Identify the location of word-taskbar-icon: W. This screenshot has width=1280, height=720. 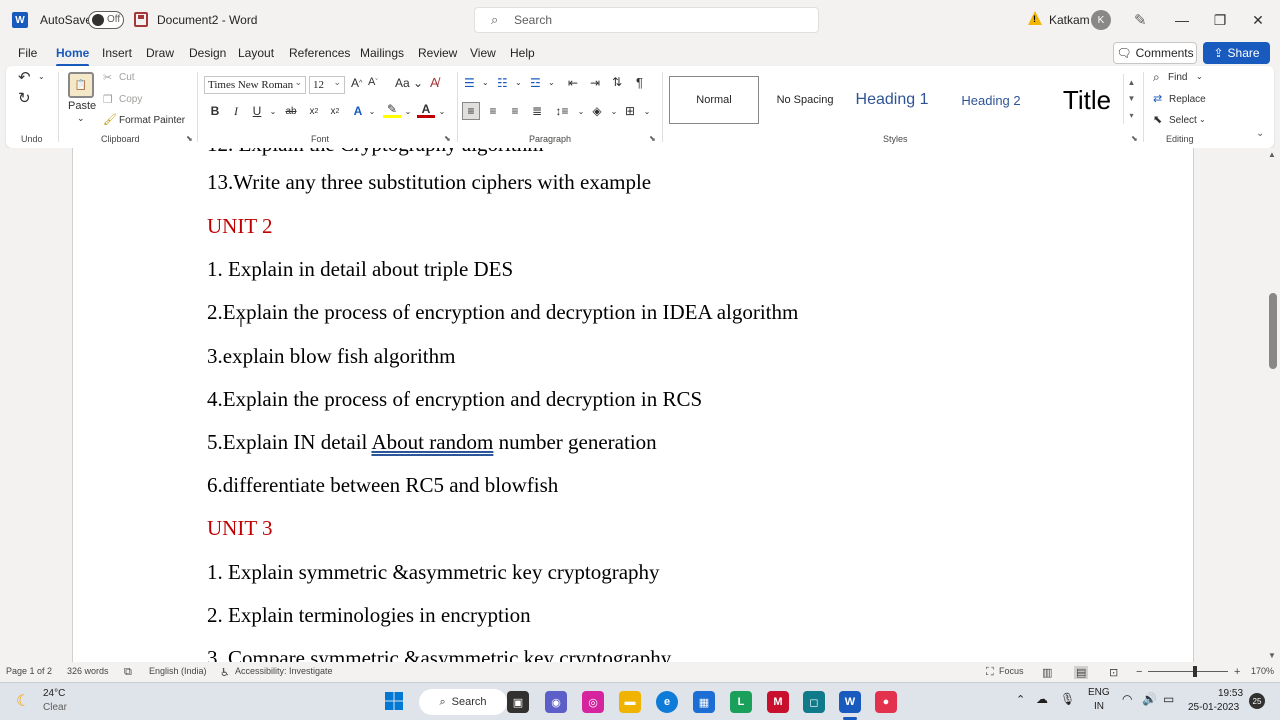
(850, 702).